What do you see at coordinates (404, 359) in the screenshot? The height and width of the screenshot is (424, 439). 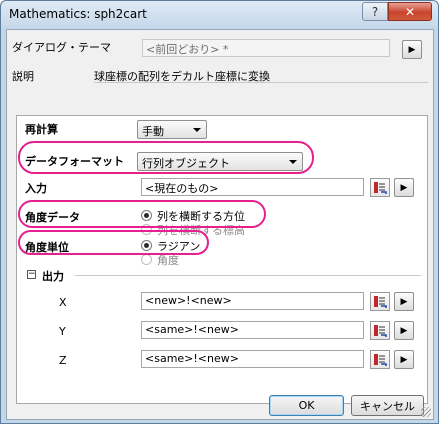 I see `output-z-menu-button: ▶` at bounding box center [404, 359].